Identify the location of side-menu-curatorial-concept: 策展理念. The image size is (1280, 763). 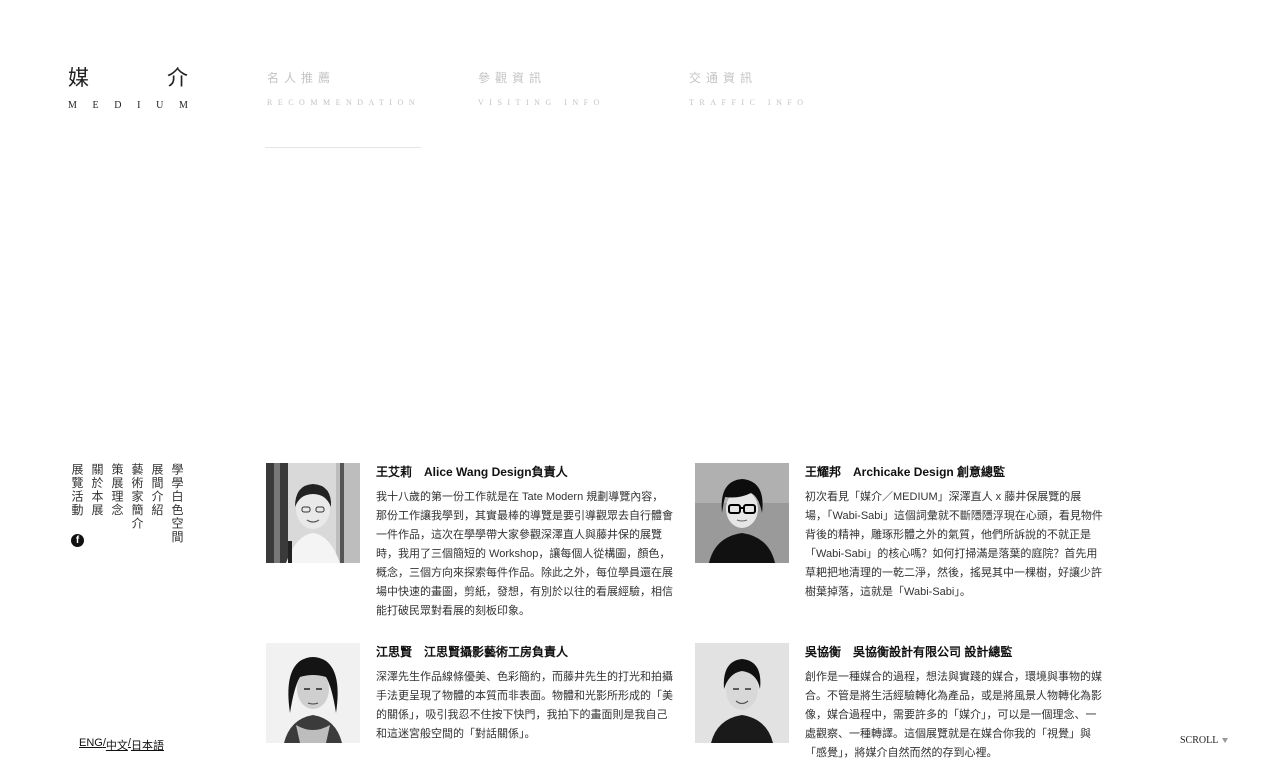
(117, 503).